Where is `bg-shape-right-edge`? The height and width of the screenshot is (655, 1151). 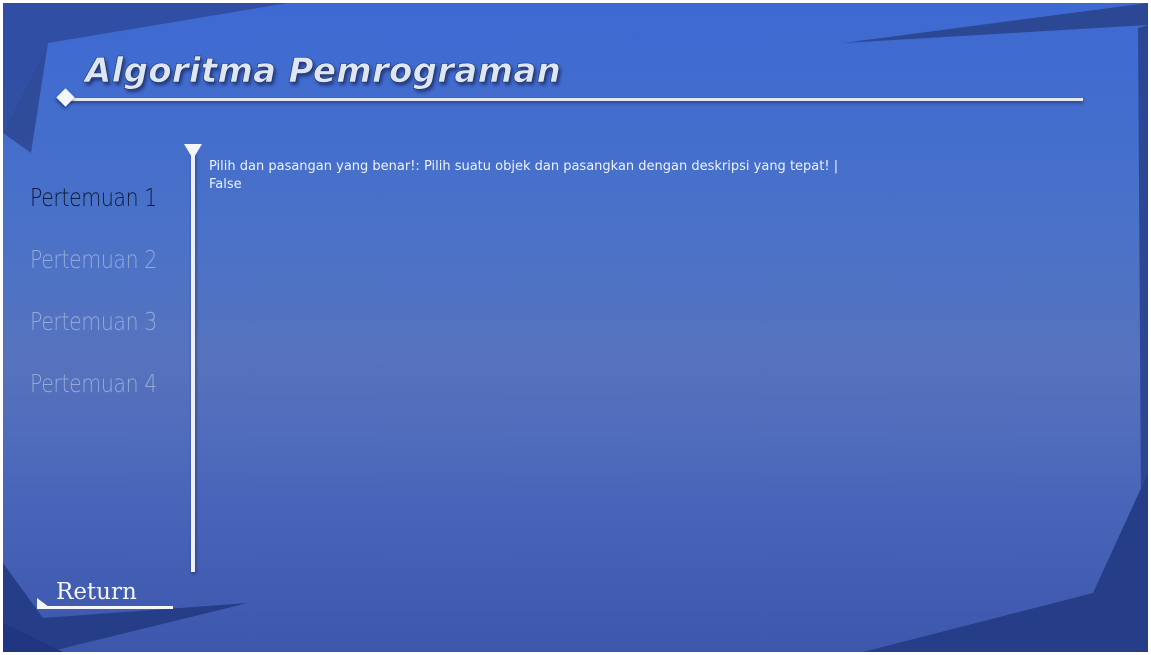
bg-shape-right-edge is located at coordinates (1143, 264).